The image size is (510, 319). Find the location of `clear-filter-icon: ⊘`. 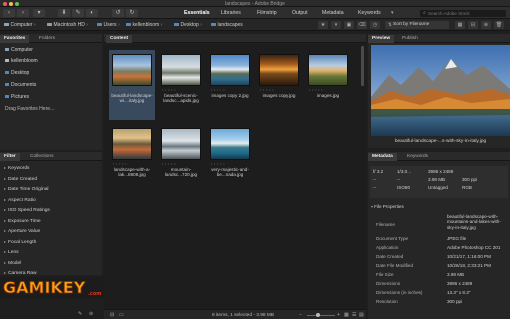

clear-filter-icon: ⊘ is located at coordinates (91, 314).